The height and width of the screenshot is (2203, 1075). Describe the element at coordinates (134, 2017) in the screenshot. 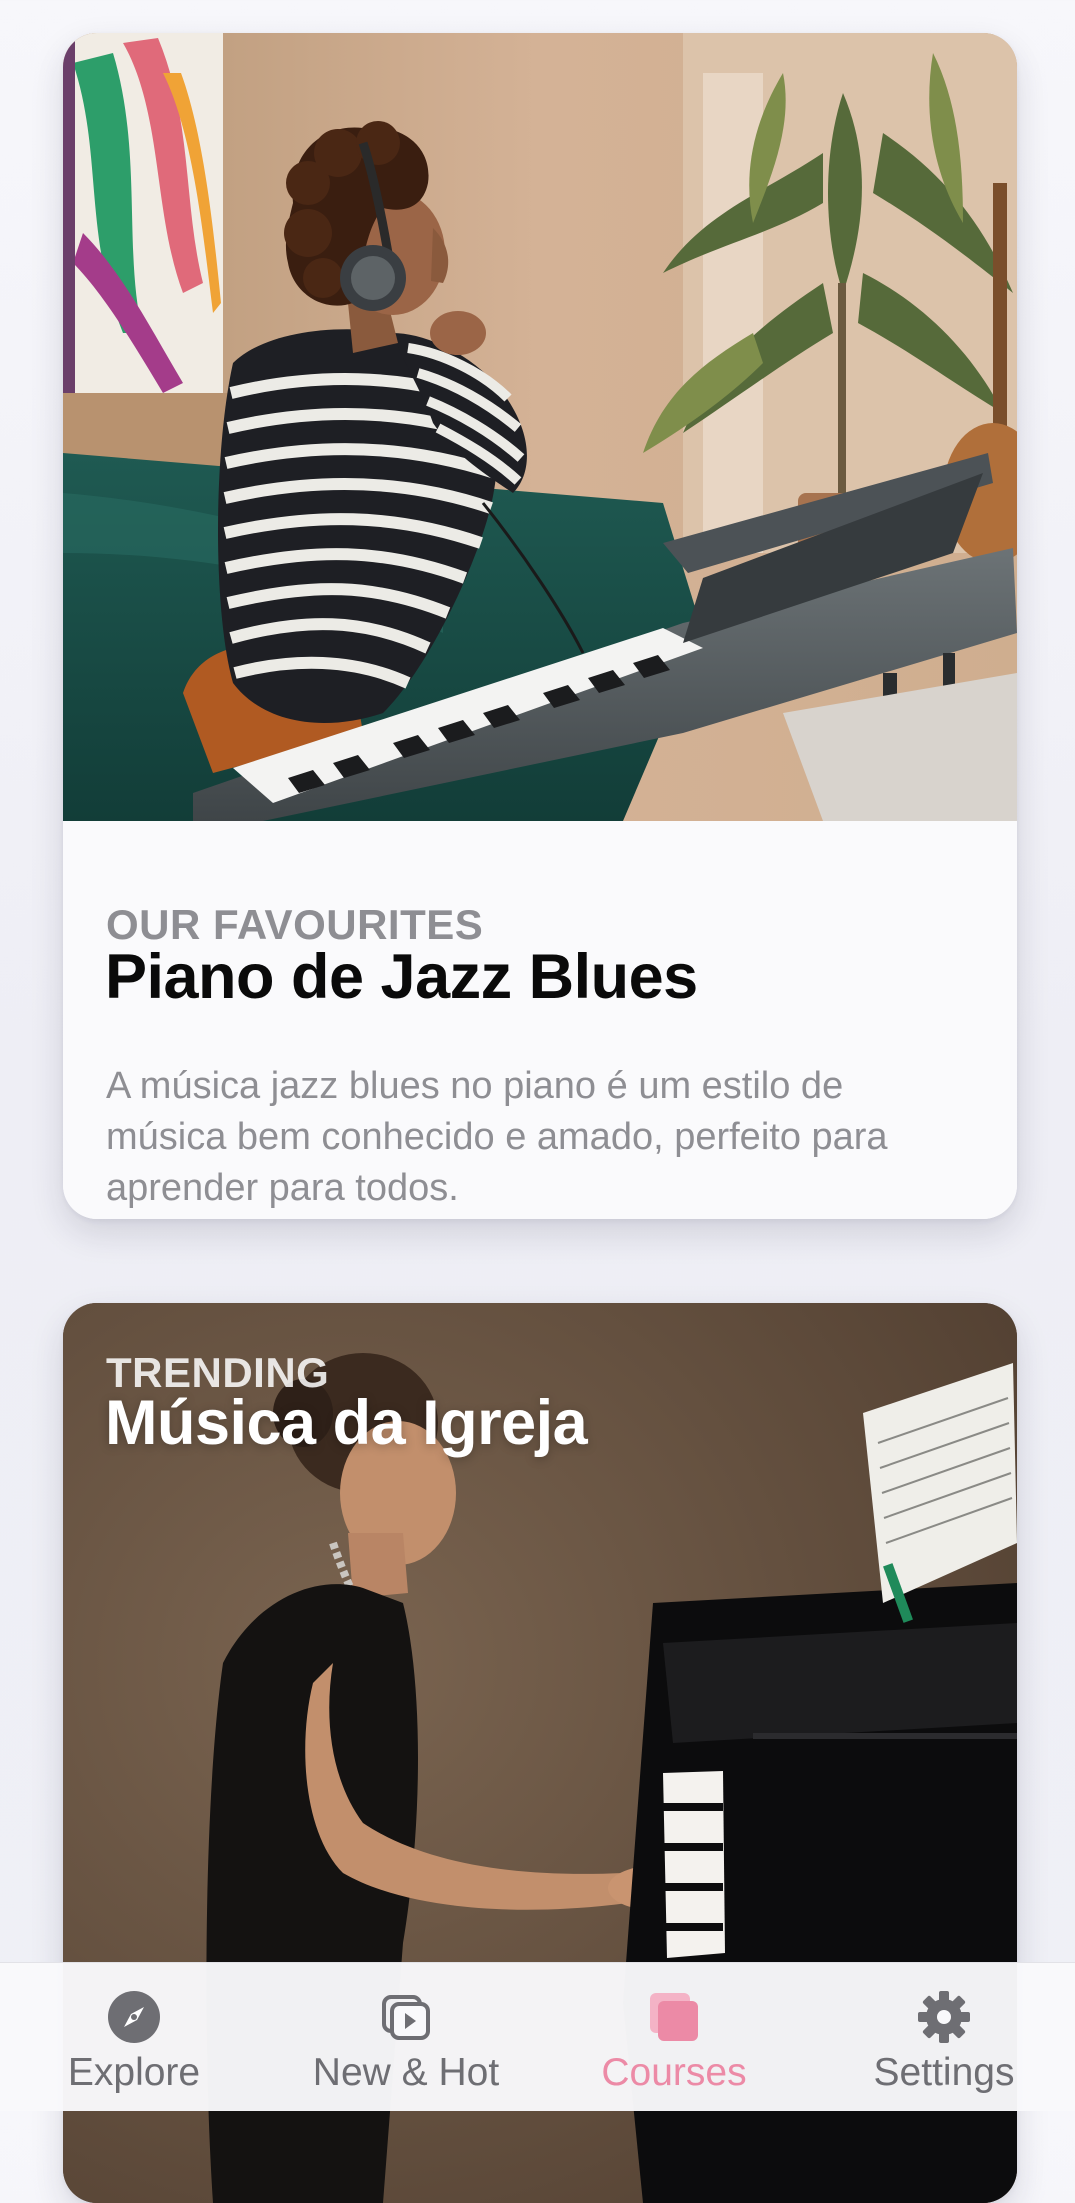

I see `compass-icon` at that location.